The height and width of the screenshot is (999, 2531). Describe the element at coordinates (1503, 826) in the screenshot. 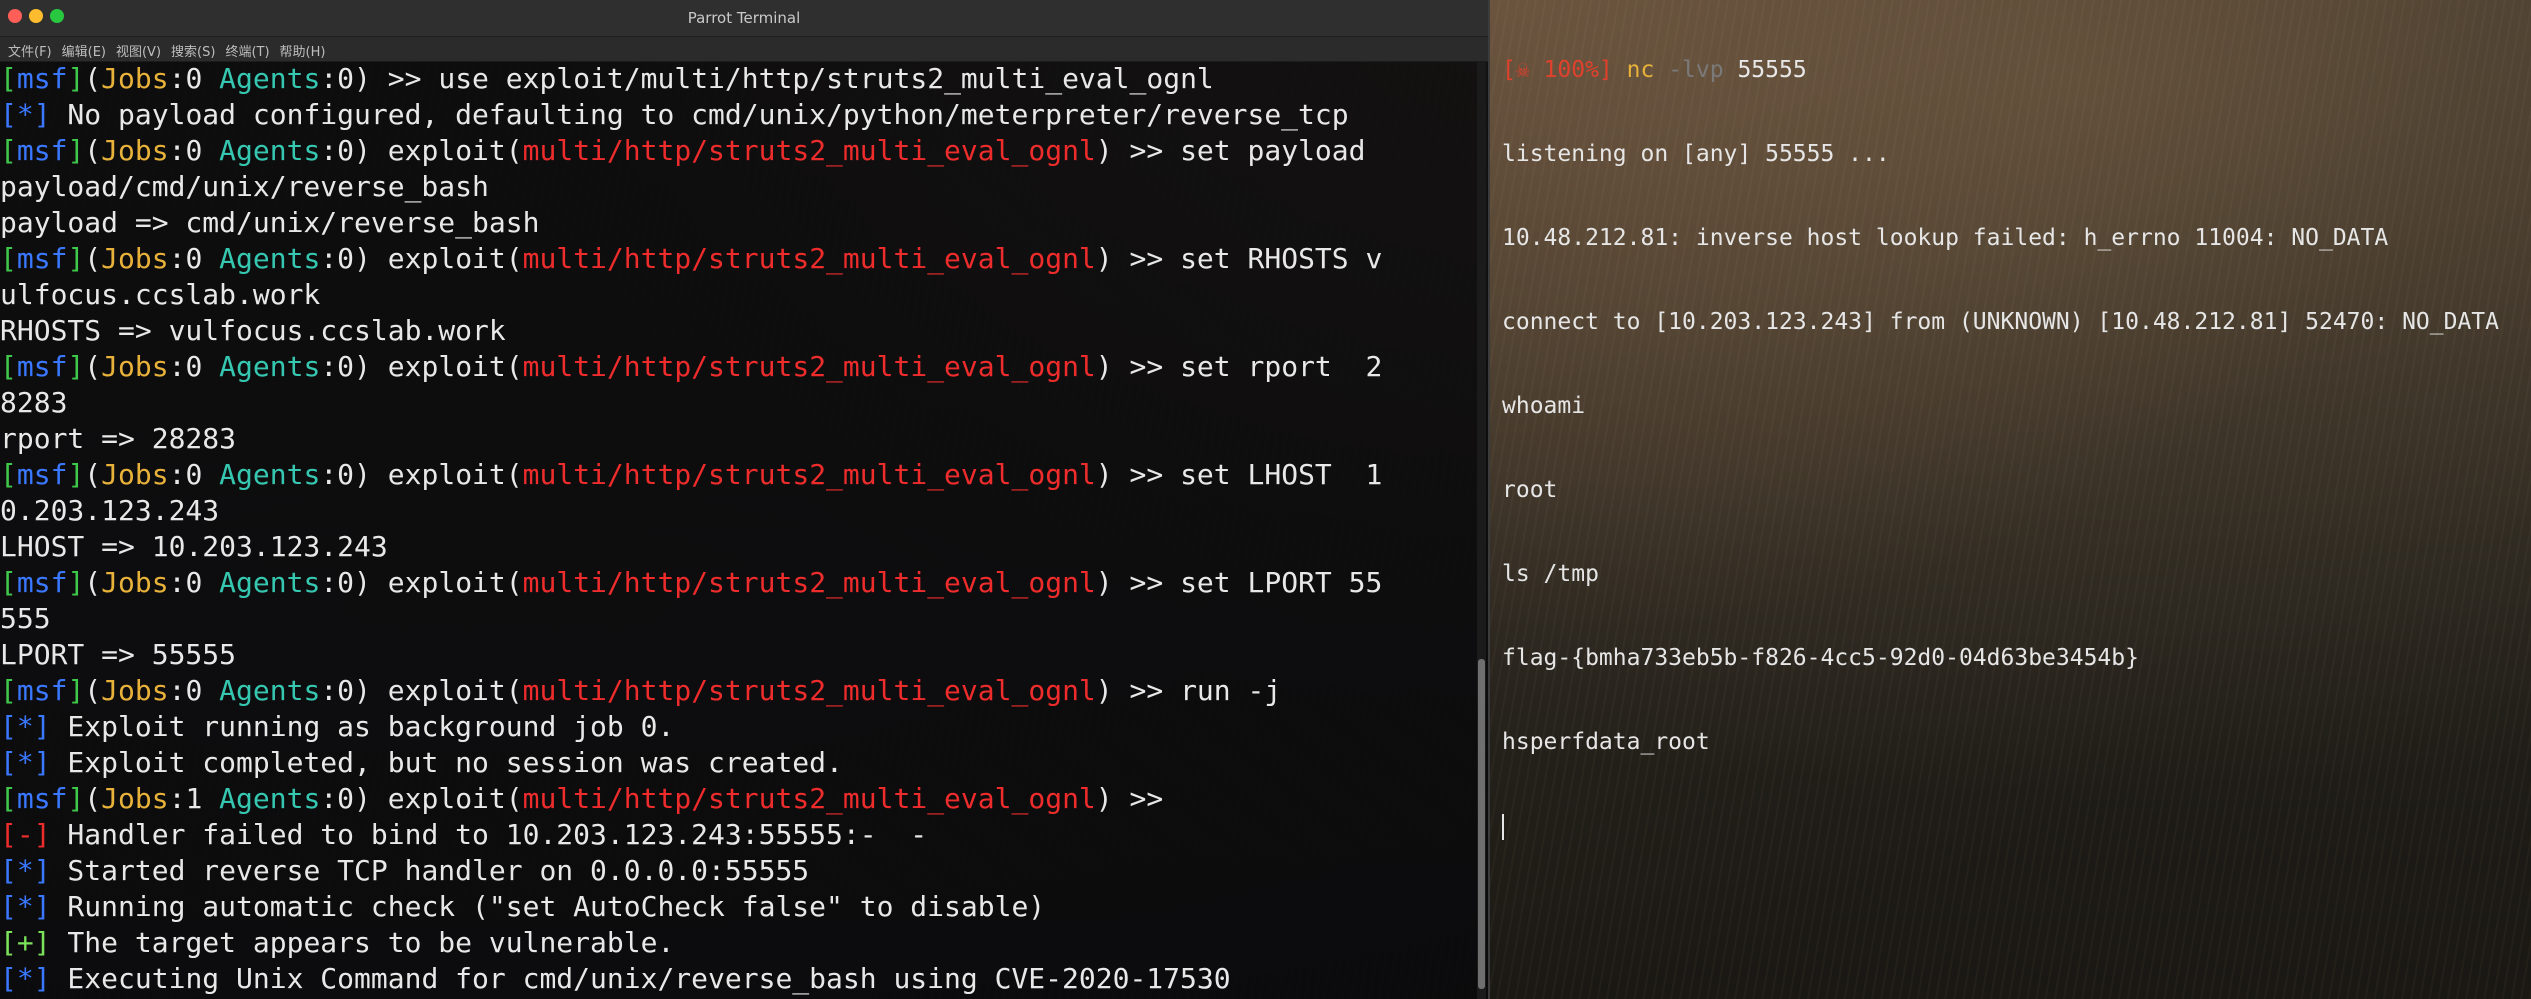

I see `text-cursor` at that location.